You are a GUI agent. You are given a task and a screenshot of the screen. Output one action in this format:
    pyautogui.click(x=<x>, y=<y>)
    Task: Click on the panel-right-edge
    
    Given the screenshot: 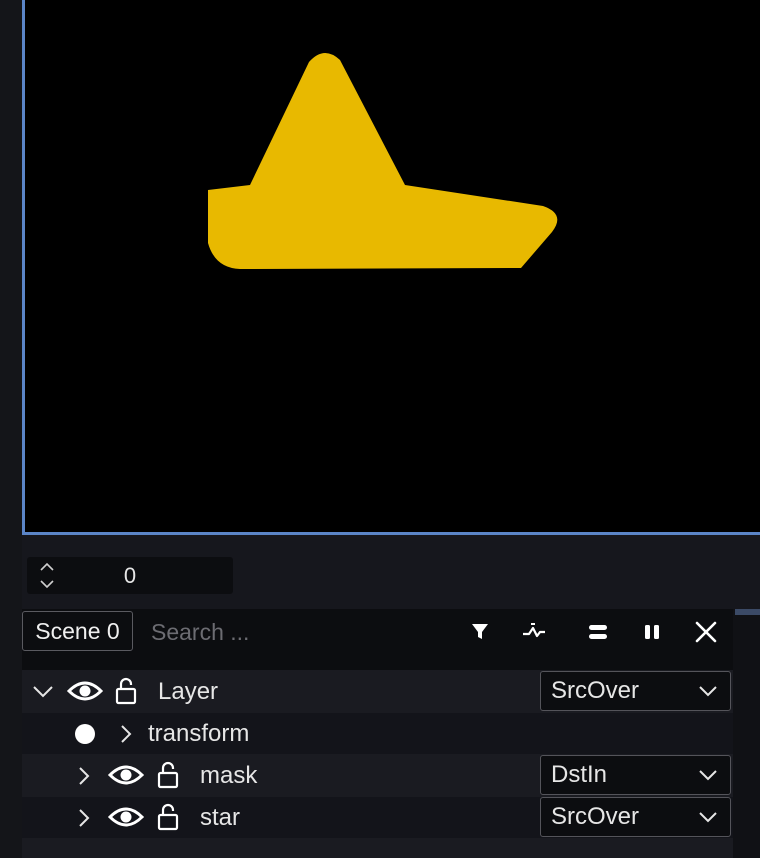 What is the action you would take?
    pyautogui.click(x=746, y=733)
    